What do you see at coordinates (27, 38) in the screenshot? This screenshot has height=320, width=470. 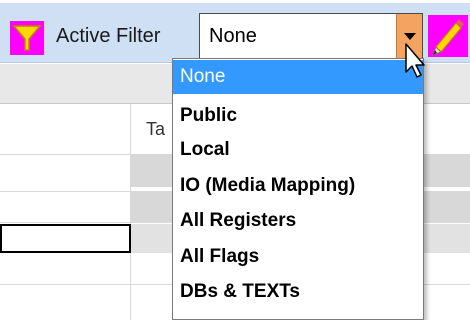 I see `filter-funnel-icon` at bounding box center [27, 38].